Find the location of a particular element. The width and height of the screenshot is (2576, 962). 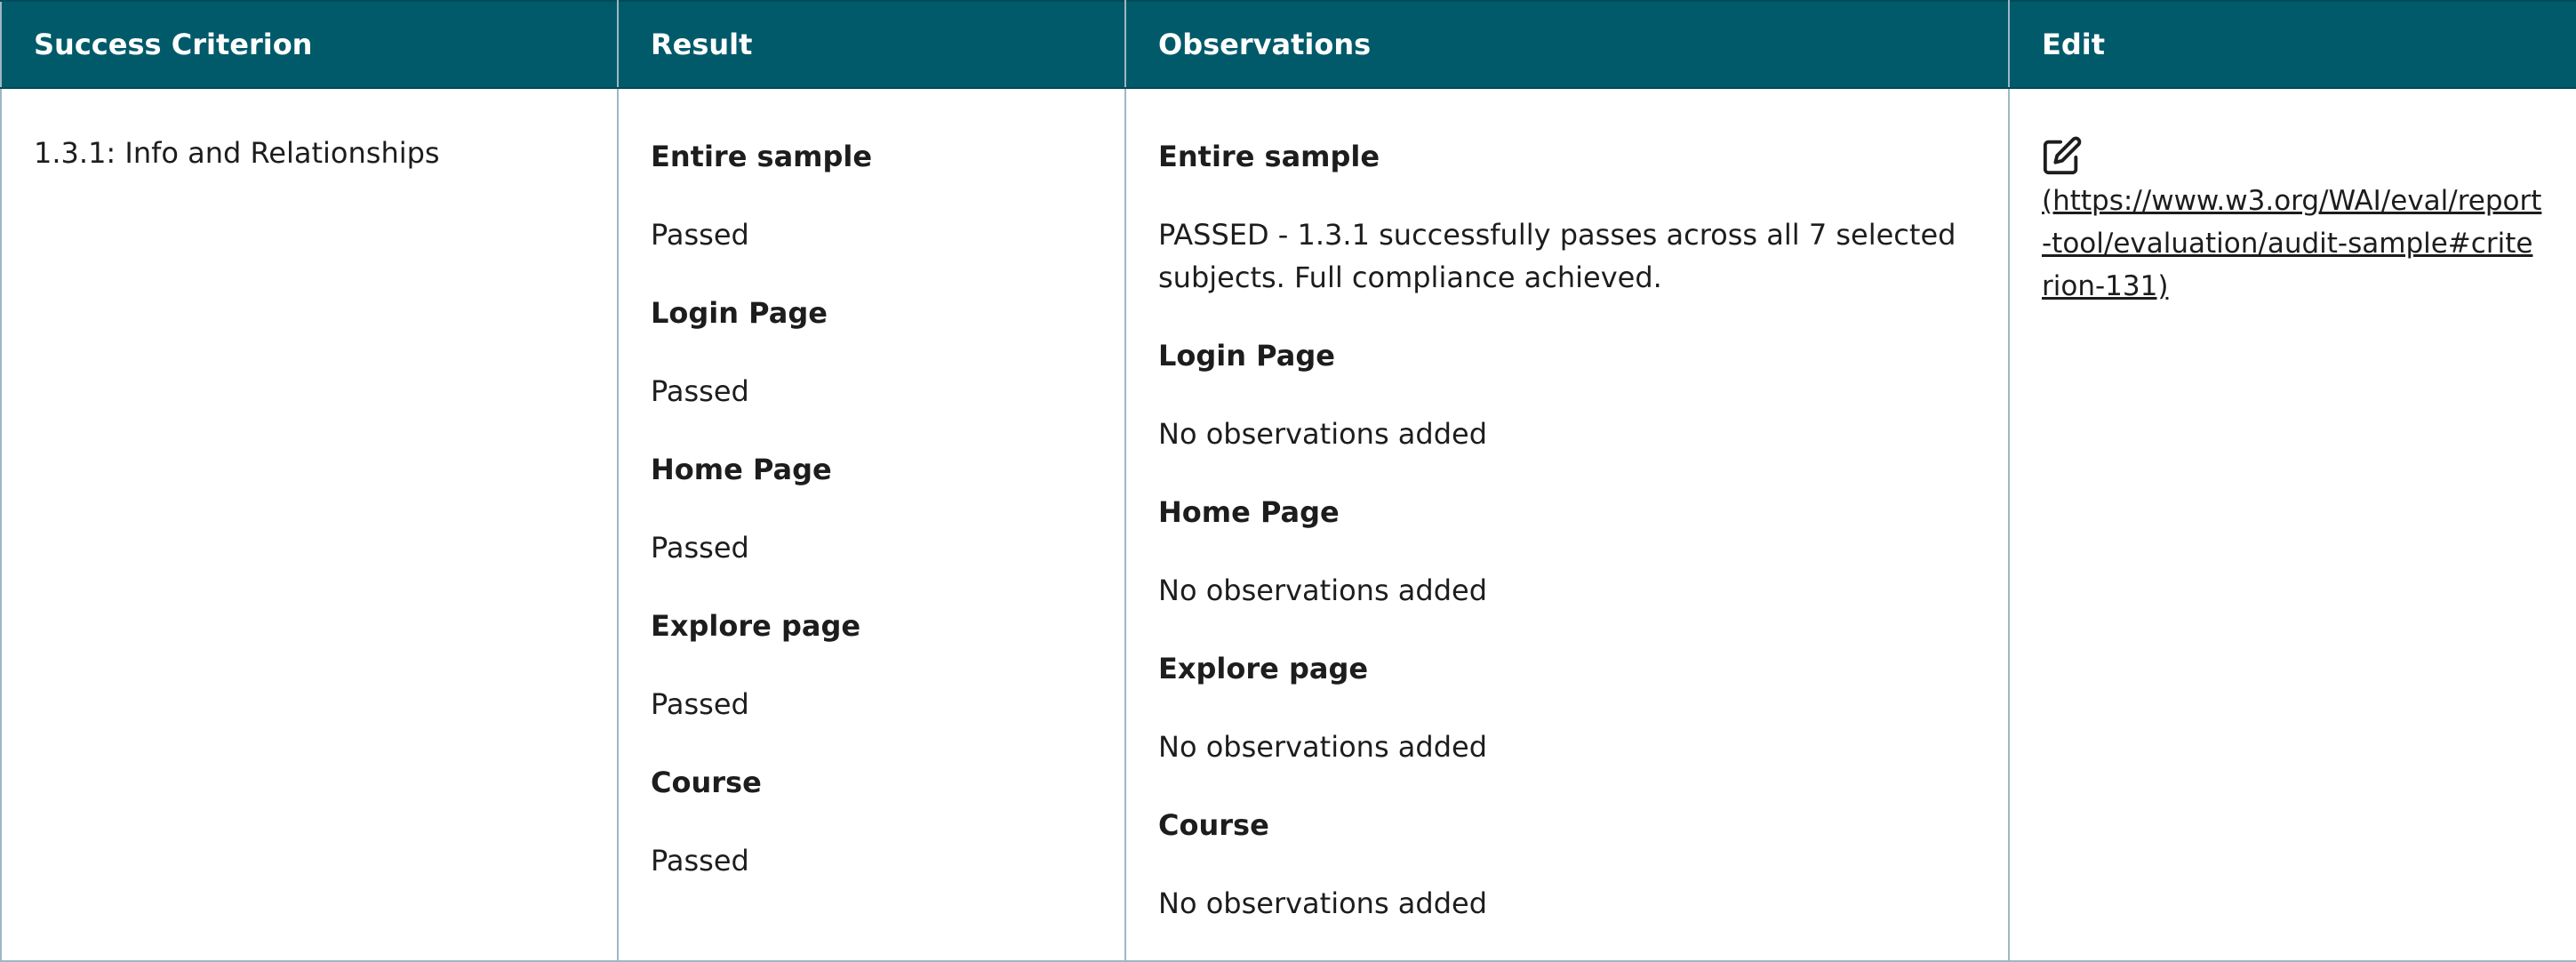

result-heading: Entire sample is located at coordinates (762, 156).